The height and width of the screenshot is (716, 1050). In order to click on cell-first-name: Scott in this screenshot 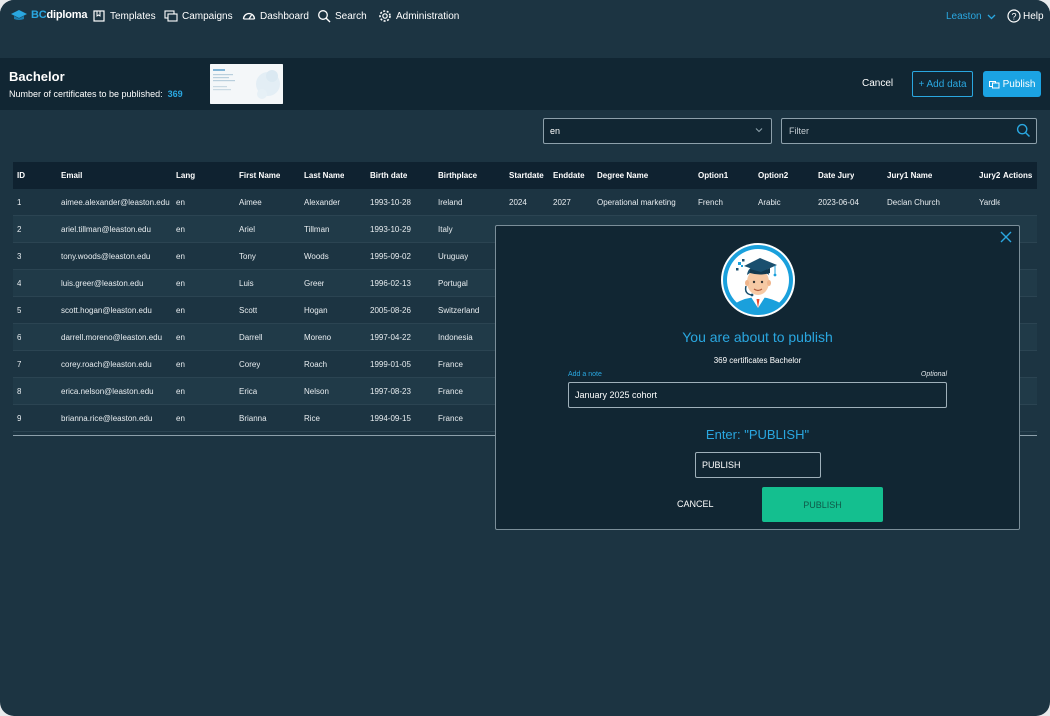, I will do `click(248, 310)`.